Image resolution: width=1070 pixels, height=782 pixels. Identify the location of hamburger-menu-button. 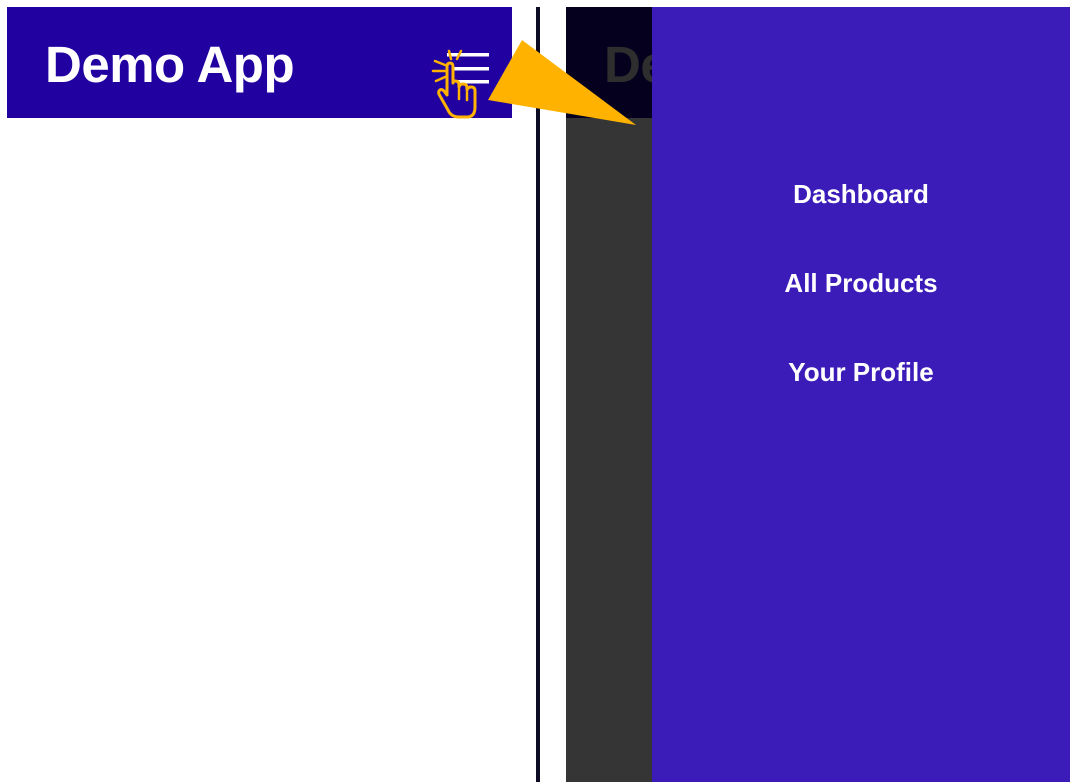
(461, 84).